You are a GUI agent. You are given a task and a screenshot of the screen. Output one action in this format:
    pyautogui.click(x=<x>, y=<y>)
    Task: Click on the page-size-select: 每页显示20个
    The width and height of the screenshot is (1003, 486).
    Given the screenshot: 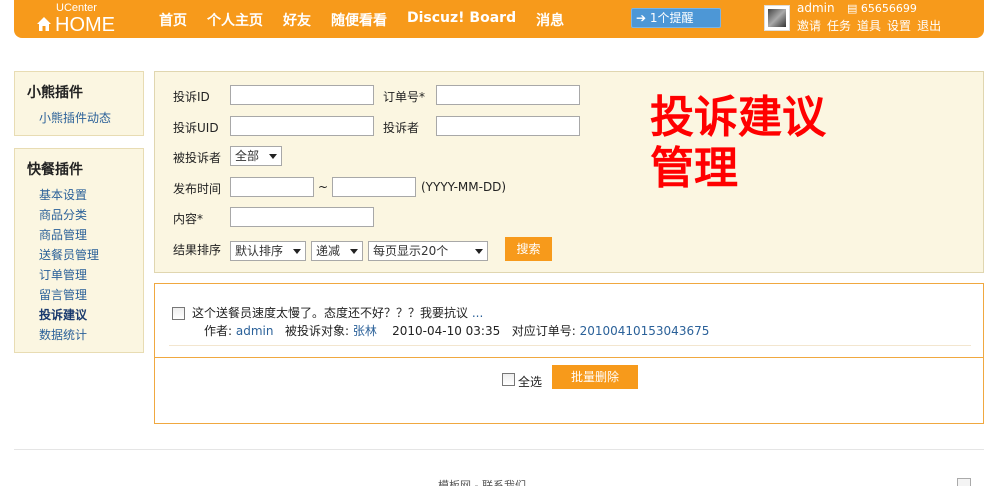 What is the action you would take?
    pyautogui.click(x=428, y=251)
    